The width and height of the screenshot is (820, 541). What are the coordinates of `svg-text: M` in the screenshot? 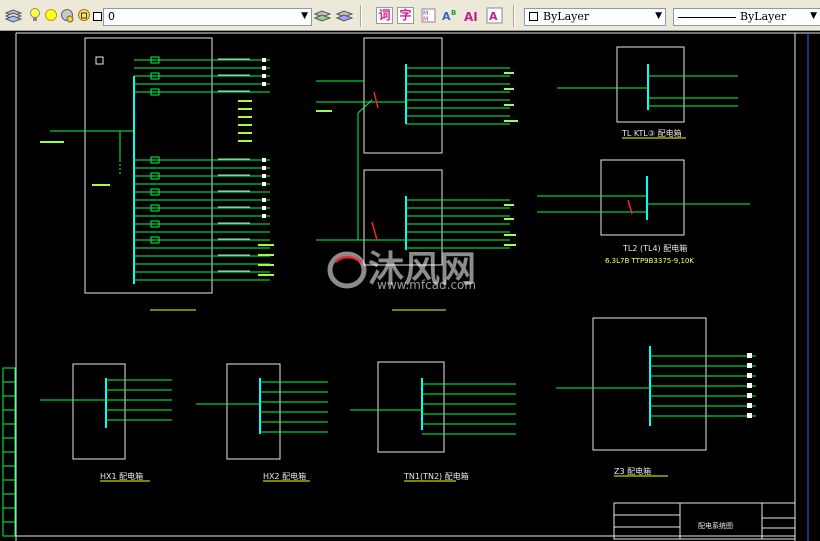 It's located at (425, 19).